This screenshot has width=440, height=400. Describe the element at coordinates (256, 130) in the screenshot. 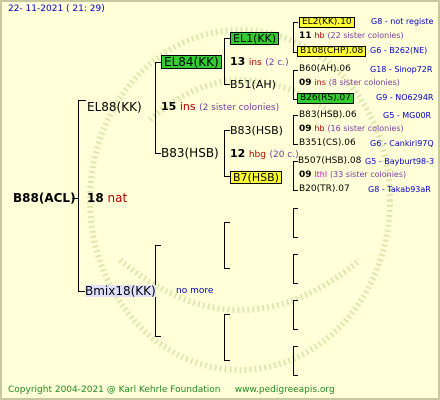

I see `gen3-c-name: B83(HSB)` at that location.